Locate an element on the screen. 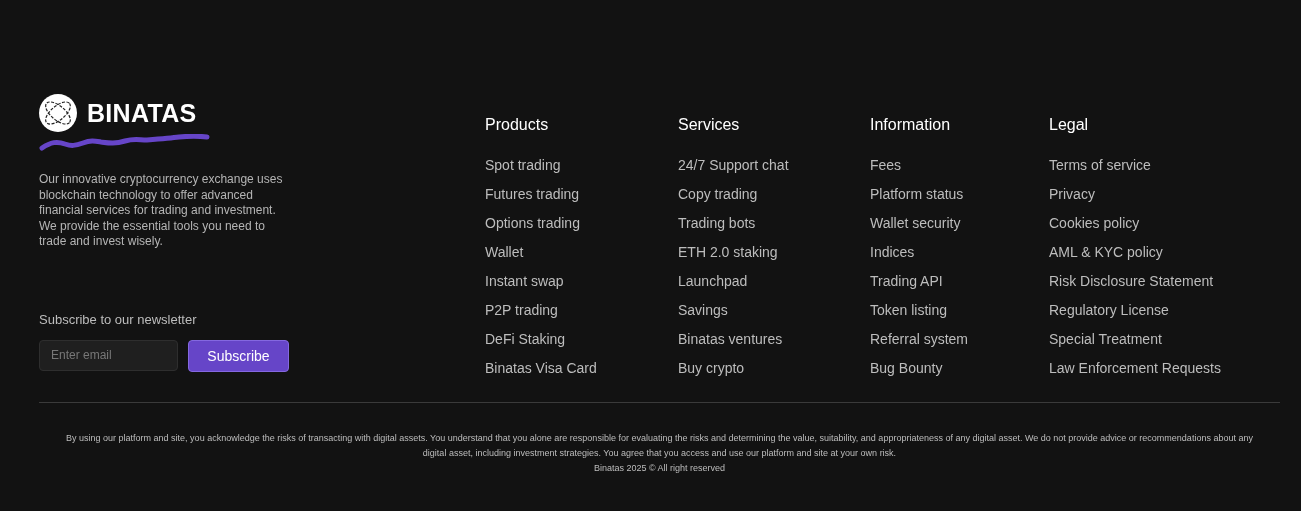  footer-link: Token listing is located at coordinates (959, 310).